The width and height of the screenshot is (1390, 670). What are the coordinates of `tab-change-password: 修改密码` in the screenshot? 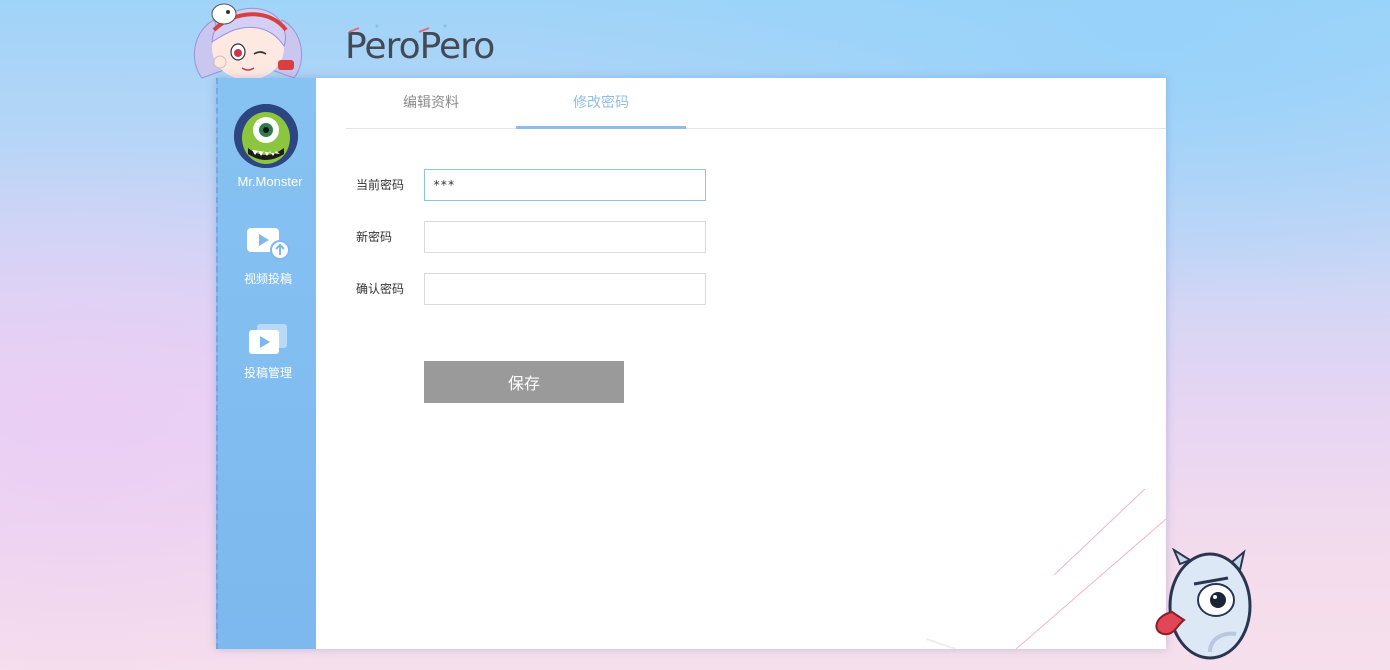 It's located at (601, 103).